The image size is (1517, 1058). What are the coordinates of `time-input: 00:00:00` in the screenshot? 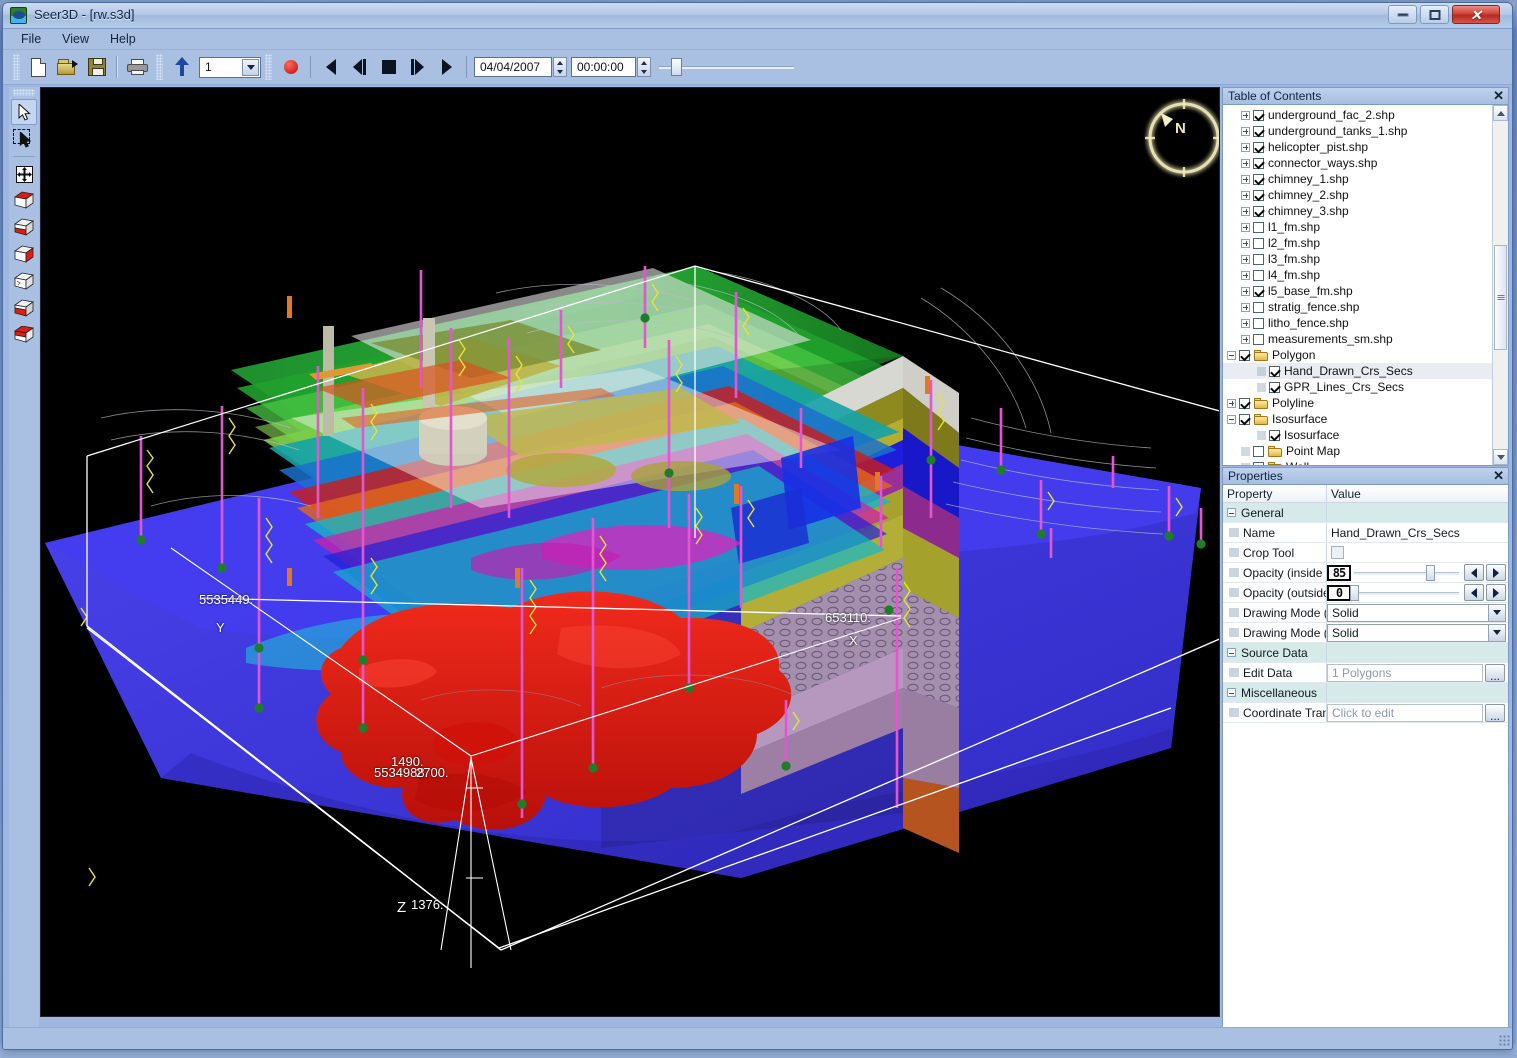 It's located at (603, 67).